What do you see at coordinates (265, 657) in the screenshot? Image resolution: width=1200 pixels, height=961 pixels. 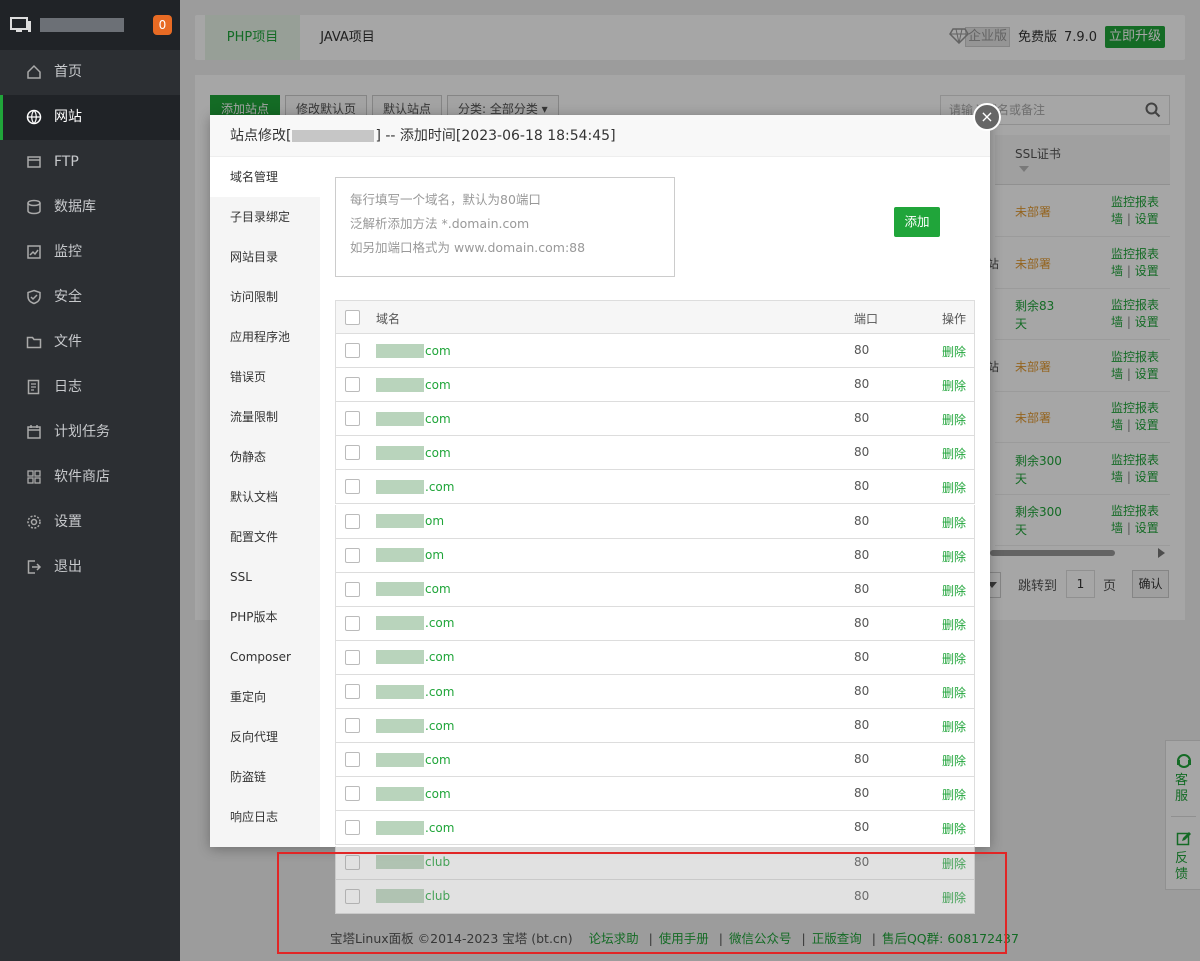 I see `dialog-menu-item: Composer` at bounding box center [265, 657].